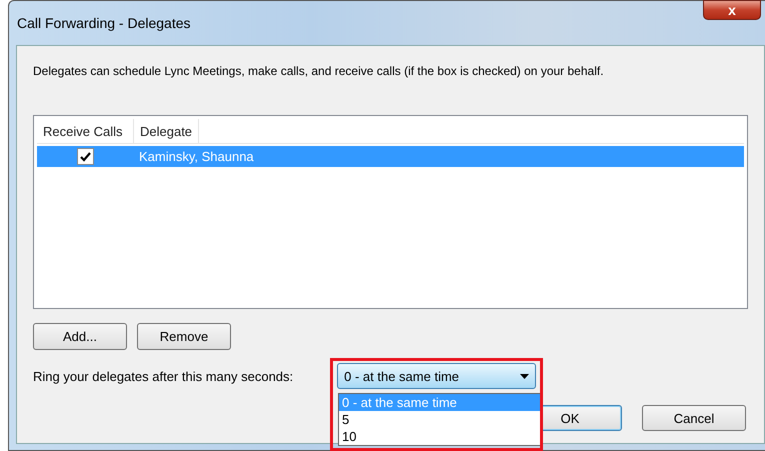 The height and width of the screenshot is (451, 765). I want to click on column-header: Receive Calls, so click(85, 131).